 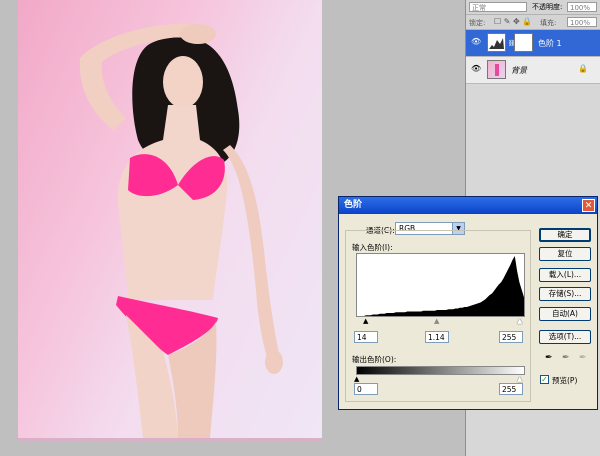 What do you see at coordinates (436, 321) in the screenshot?
I see `gamma-slider: ▲` at bounding box center [436, 321].